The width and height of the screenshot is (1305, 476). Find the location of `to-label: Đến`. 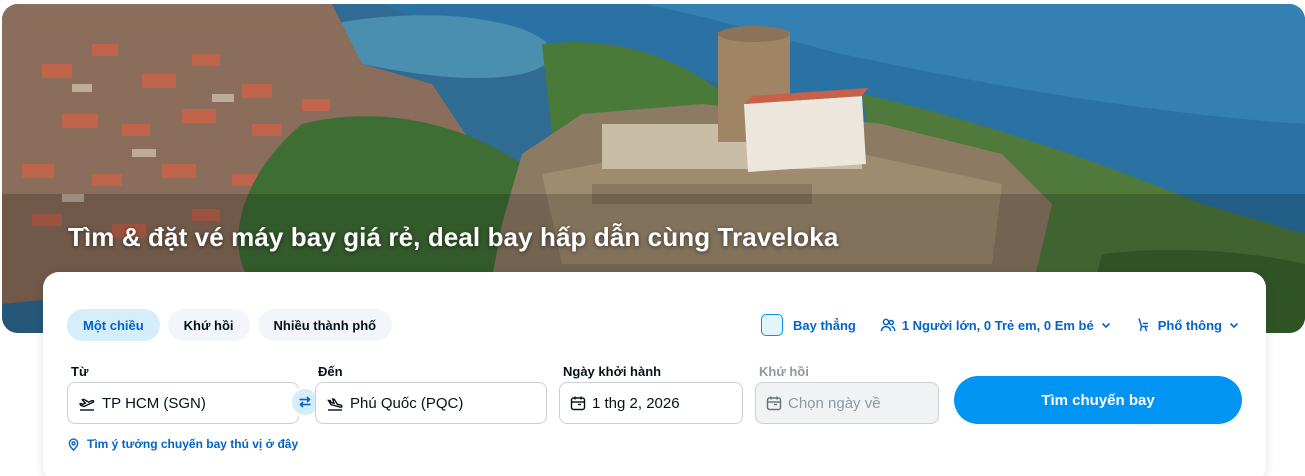

to-label: Đến is located at coordinates (330, 371).